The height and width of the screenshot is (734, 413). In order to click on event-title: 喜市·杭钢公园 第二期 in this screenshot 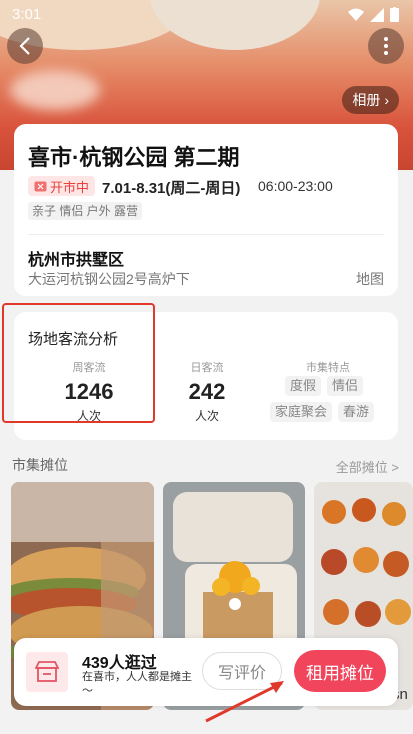, I will do `click(134, 157)`.